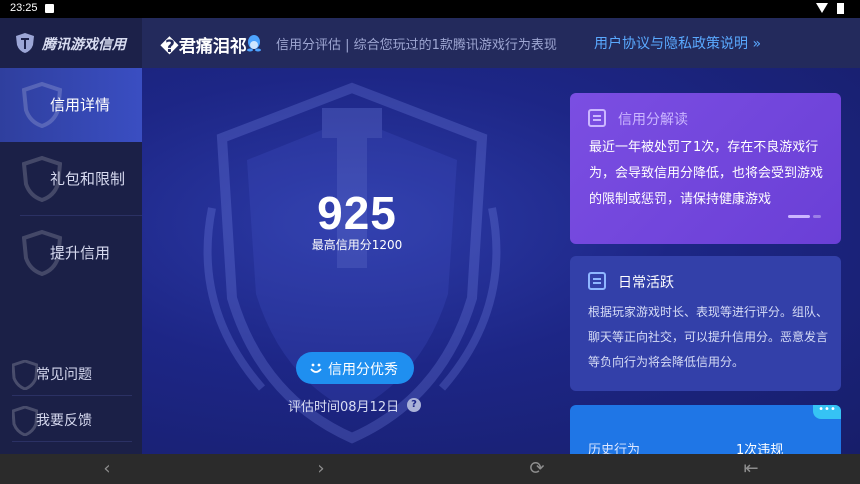 Image resolution: width=860 pixels, height=484 pixels. What do you see at coordinates (357, 213) in the screenshot?
I see `credit-score-value: 925` at bounding box center [357, 213].